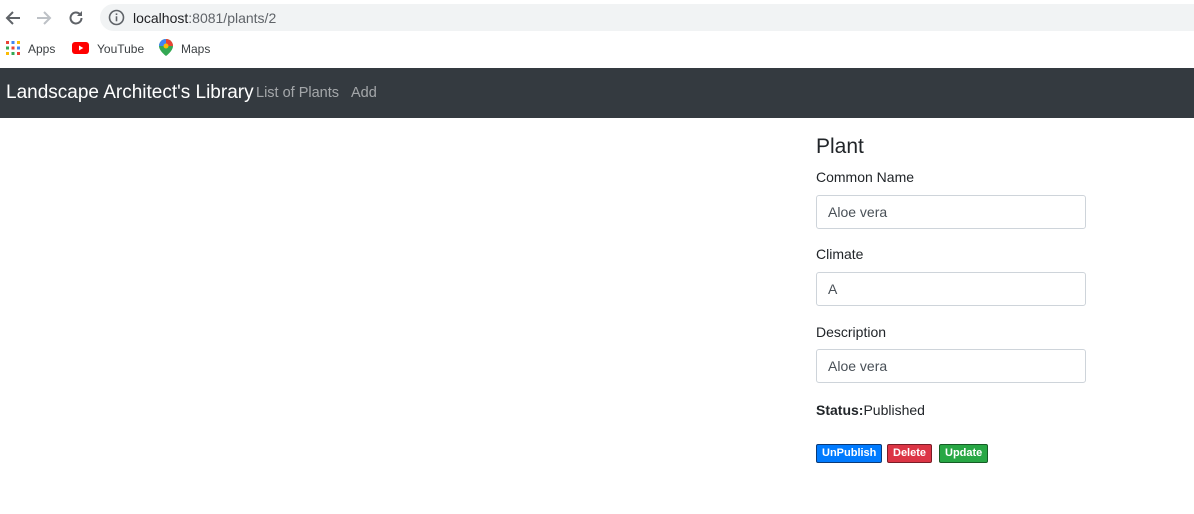 The height and width of the screenshot is (514, 1194). I want to click on url-text: localhost:8081/plants/2, so click(204, 18).